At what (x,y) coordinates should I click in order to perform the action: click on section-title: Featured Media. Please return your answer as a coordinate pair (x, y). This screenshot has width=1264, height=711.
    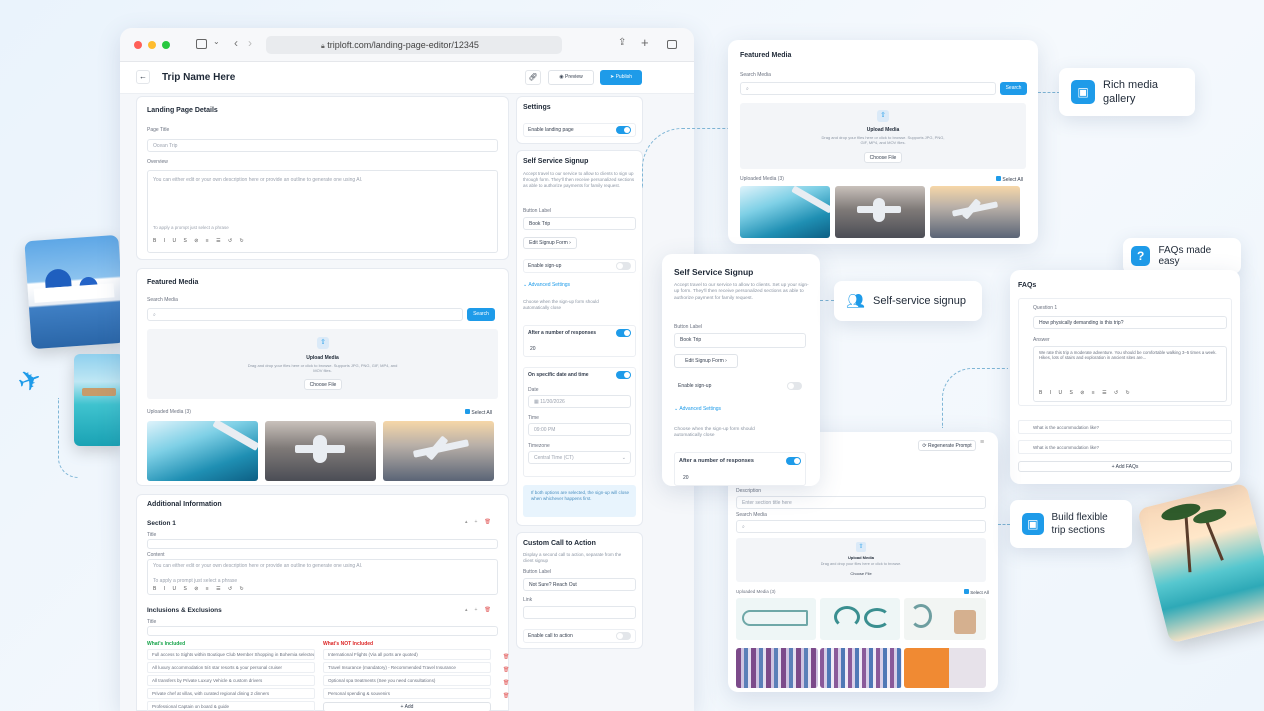
    Looking at the image, I should click on (173, 282).